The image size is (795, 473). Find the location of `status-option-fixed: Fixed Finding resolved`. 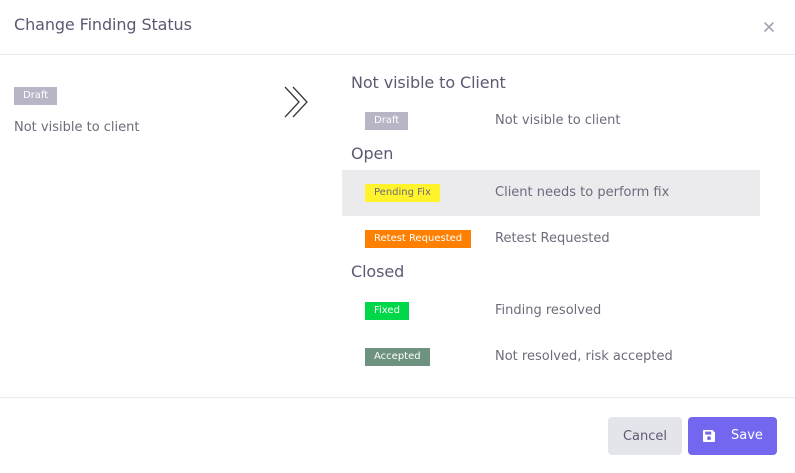

status-option-fixed: Fixed Finding resolved is located at coordinates (551, 311).